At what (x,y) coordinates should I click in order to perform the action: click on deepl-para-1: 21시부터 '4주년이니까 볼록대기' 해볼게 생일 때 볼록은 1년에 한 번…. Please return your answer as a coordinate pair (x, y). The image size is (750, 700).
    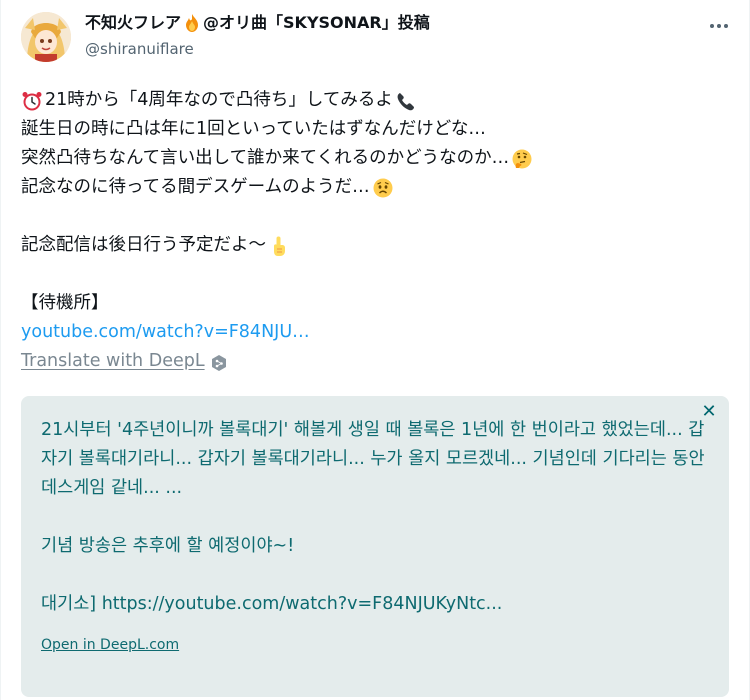
    Looking at the image, I should click on (373, 459).